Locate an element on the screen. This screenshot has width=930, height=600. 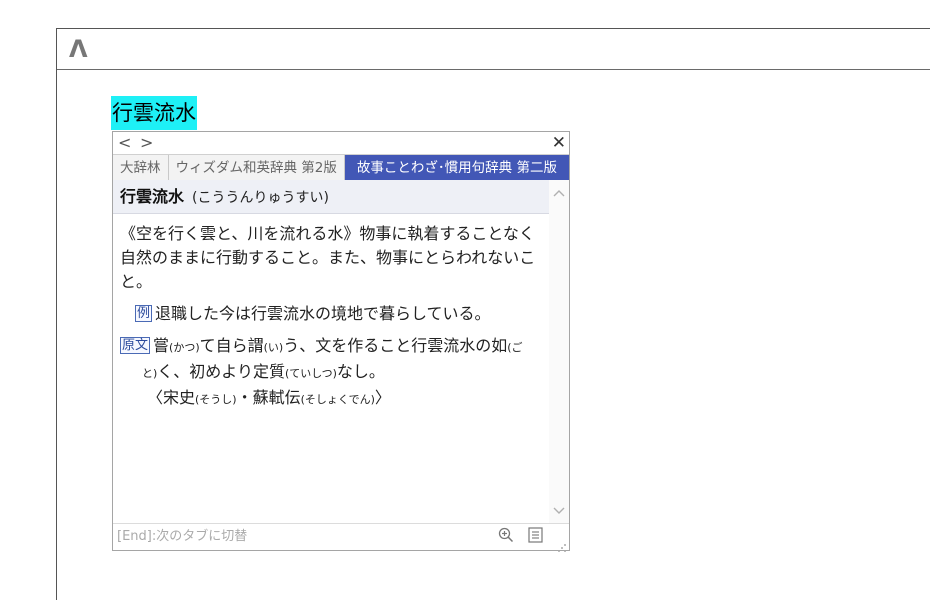
source-fragment: 〉 is located at coordinates (382, 397).